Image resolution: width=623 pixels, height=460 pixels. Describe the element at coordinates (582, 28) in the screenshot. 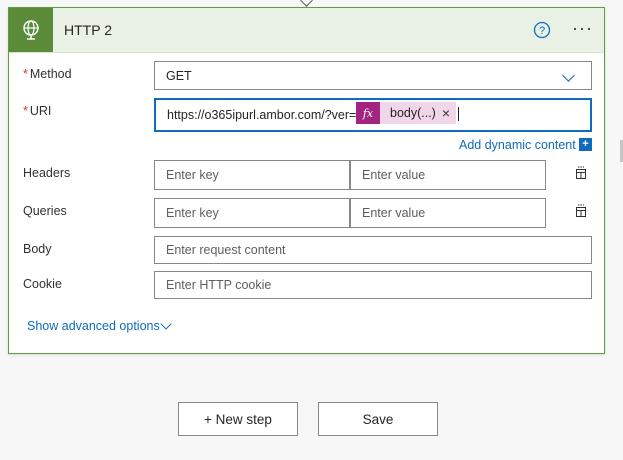

I see `more-options-icon: ···` at that location.